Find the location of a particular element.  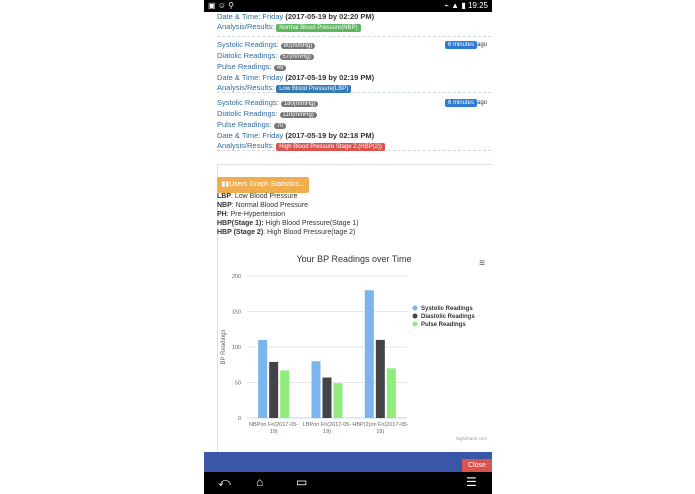

chart-icon: ▮▮ is located at coordinates (225, 184).